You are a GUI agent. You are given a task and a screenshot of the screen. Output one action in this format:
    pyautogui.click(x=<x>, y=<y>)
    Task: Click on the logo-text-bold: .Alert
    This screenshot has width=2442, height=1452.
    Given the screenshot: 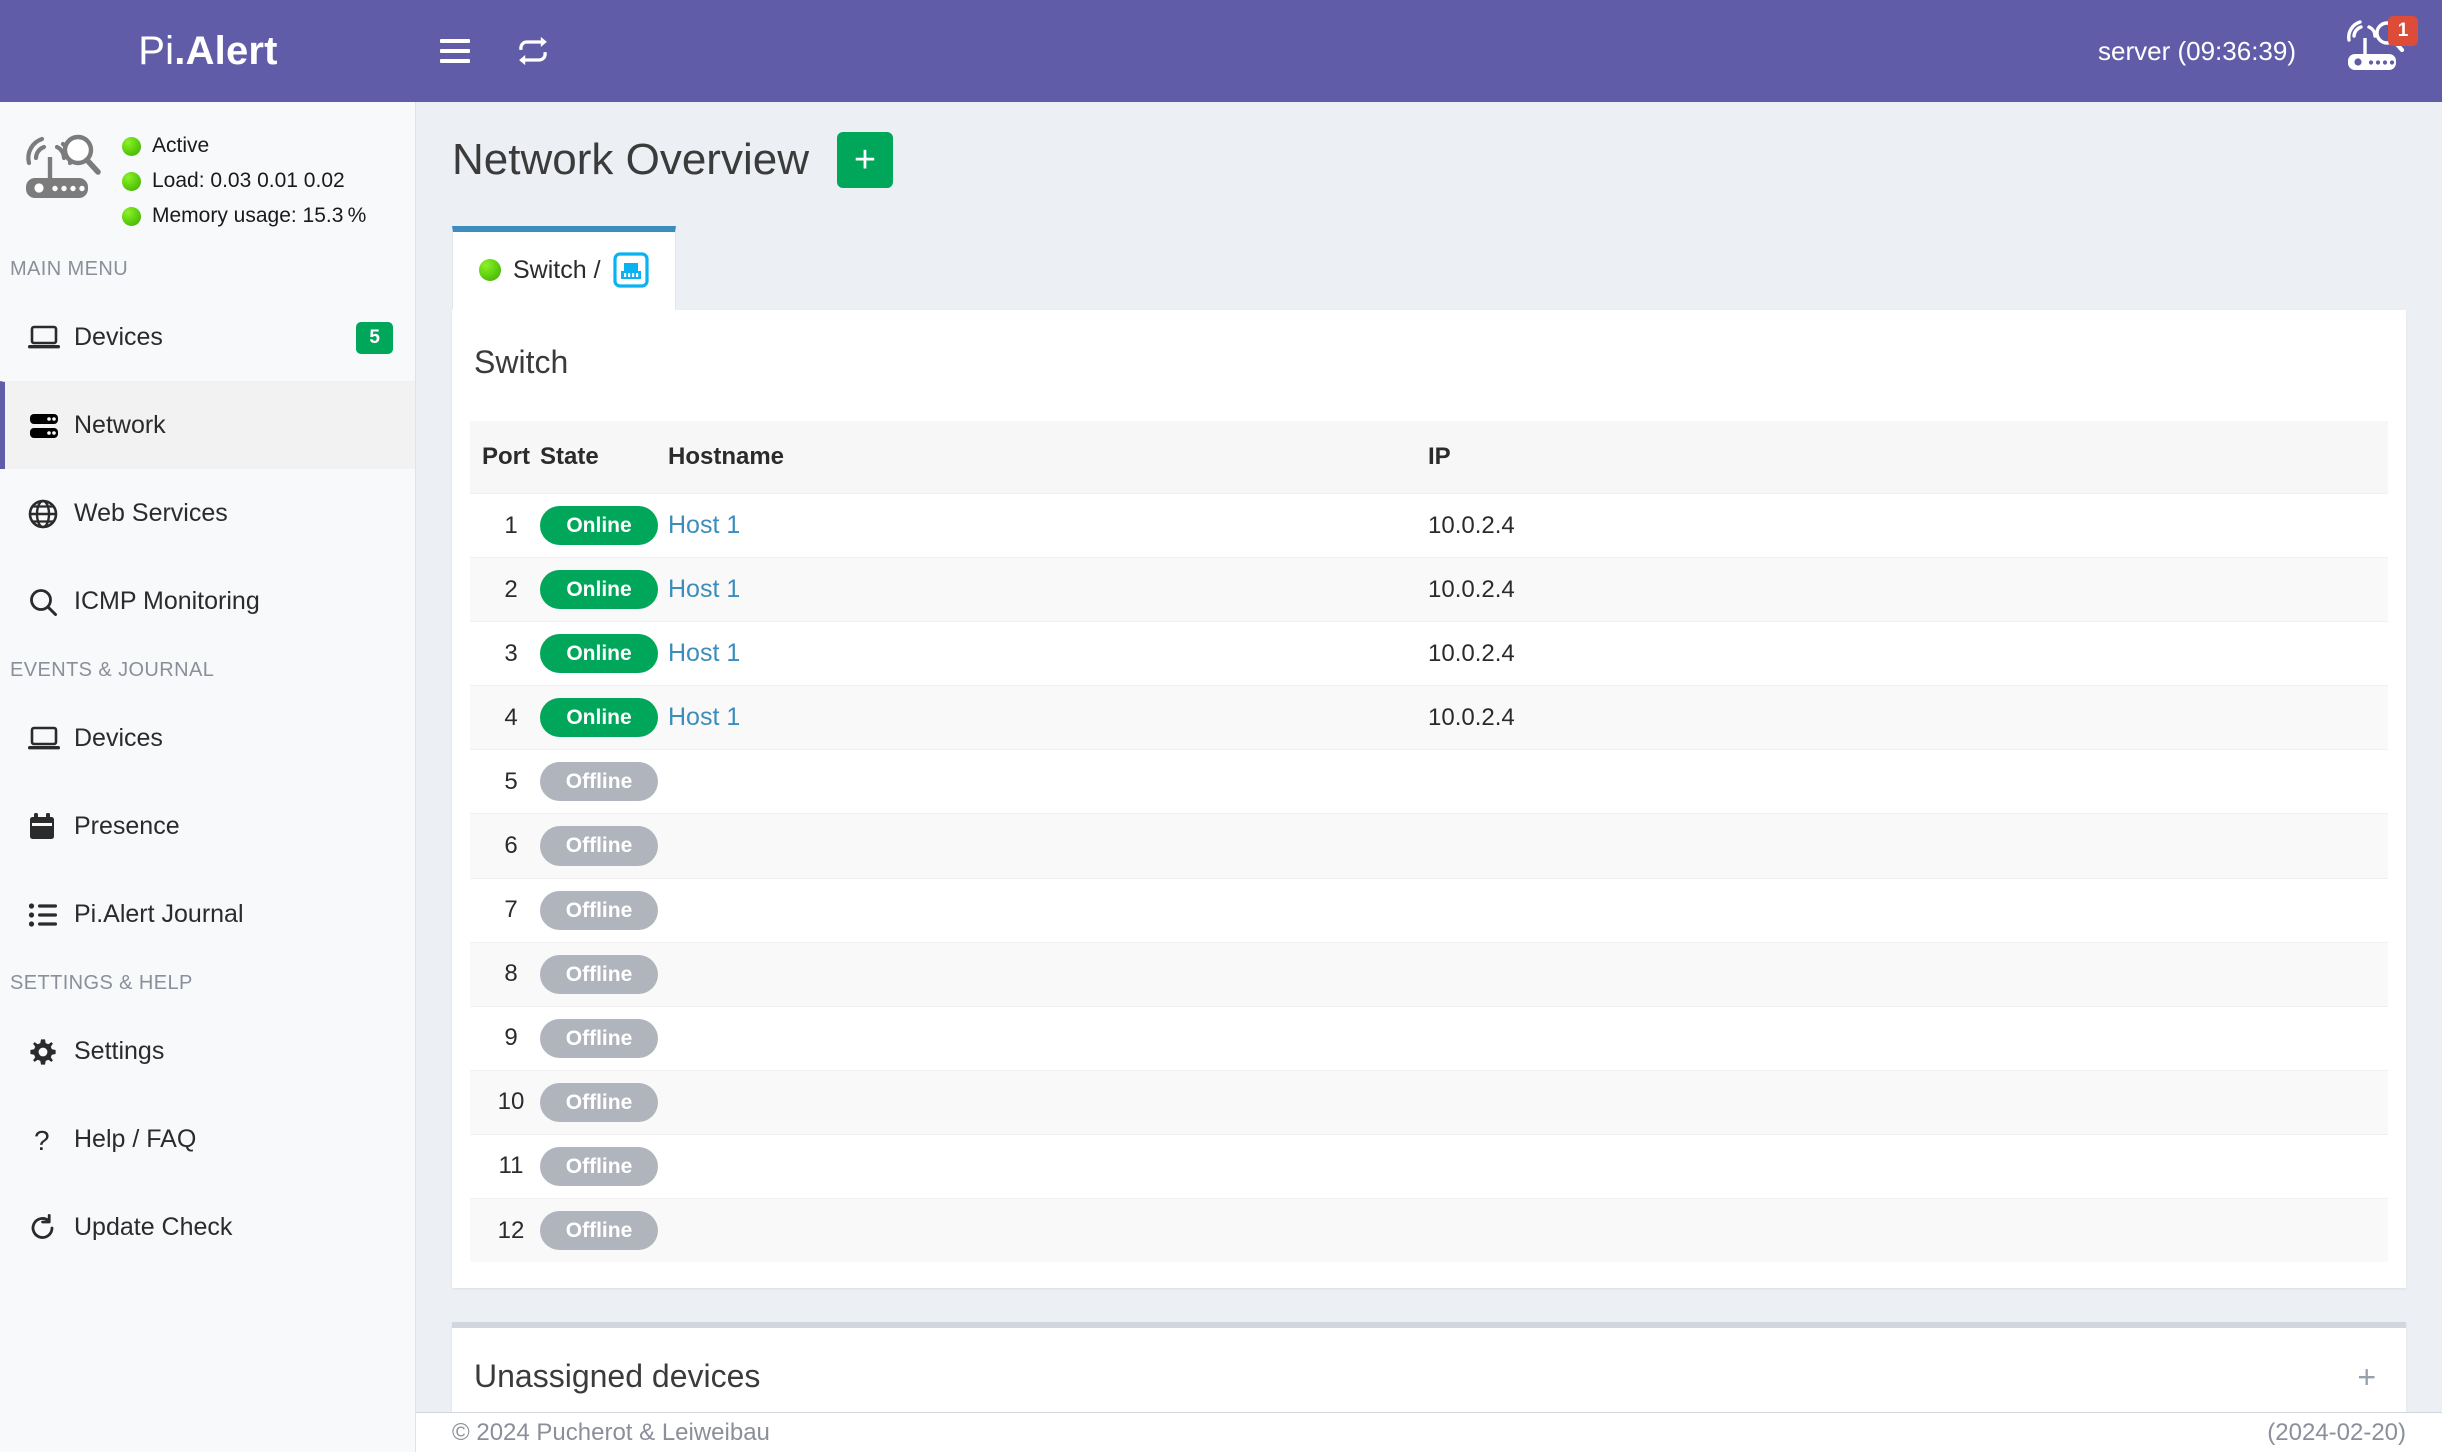 What is the action you would take?
    pyautogui.click(x=226, y=50)
    